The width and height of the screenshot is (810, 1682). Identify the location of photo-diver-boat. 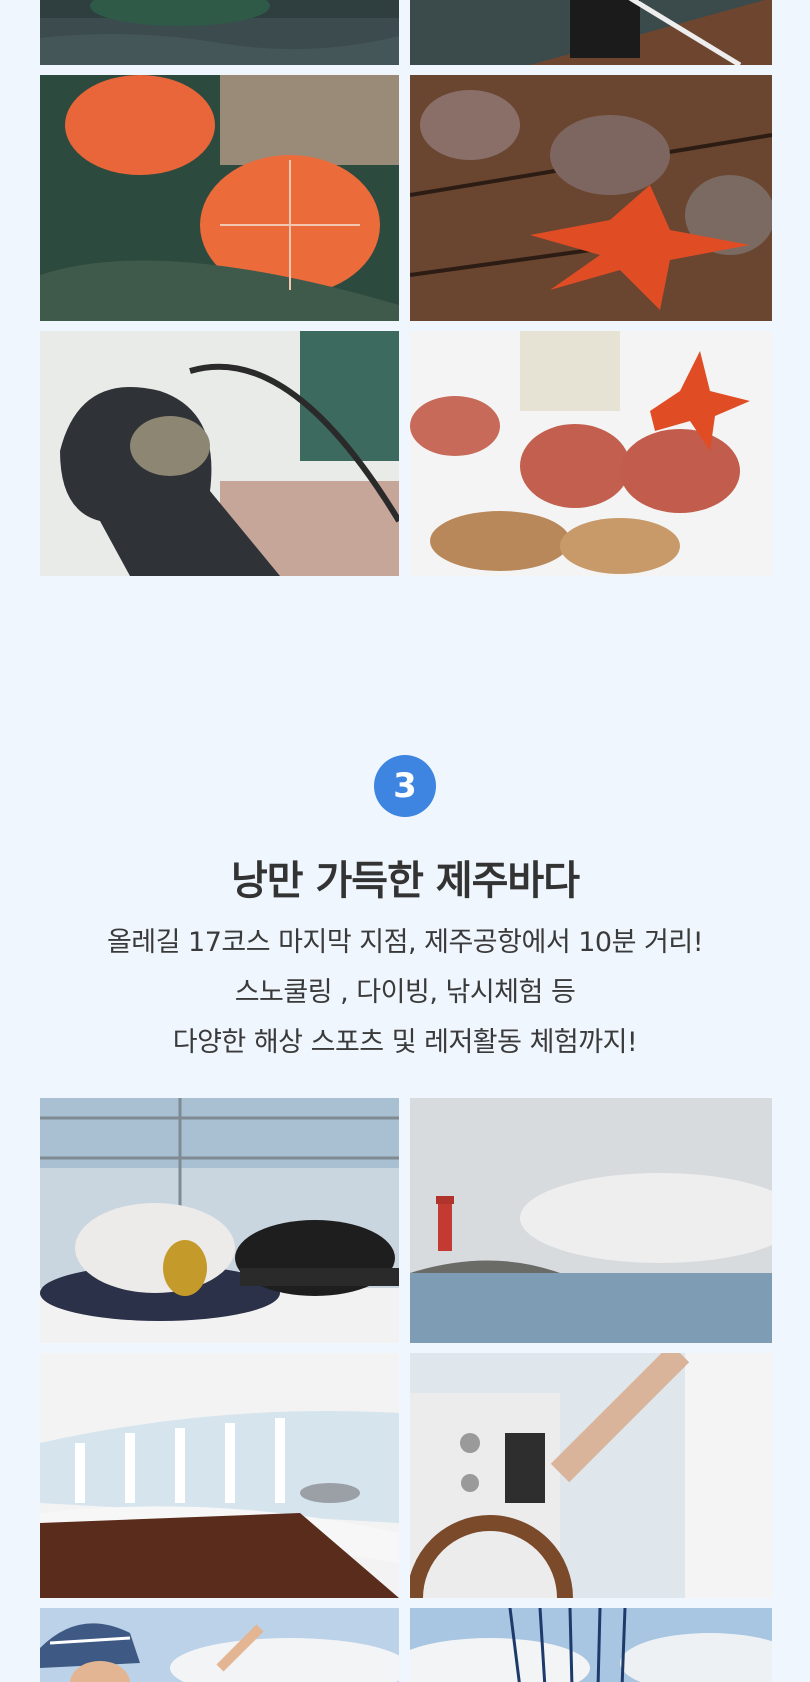
(591, 32).